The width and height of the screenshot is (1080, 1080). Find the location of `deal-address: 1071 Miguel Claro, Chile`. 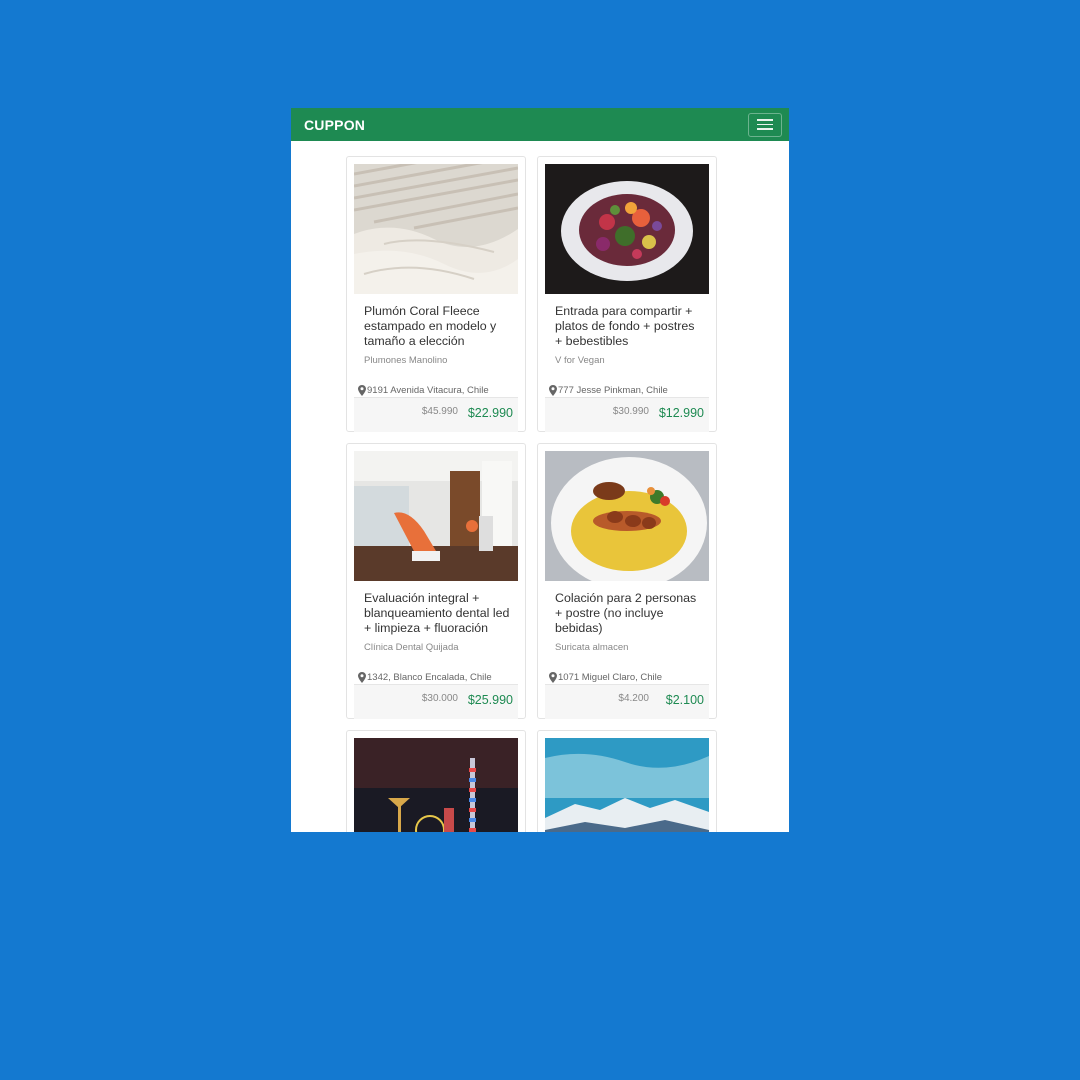

deal-address: 1071 Miguel Claro, Chile is located at coordinates (605, 677).